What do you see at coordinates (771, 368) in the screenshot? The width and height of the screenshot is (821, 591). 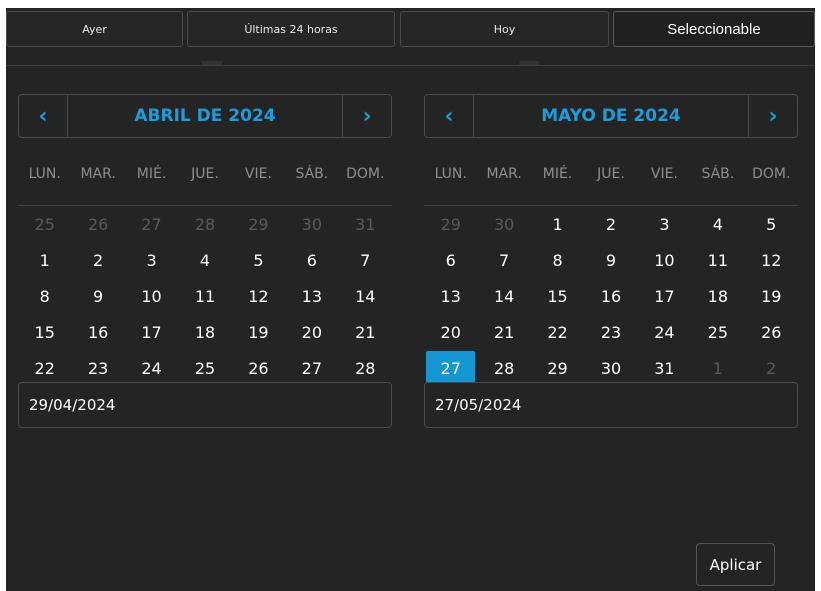 I see `day-cell-outside-month: 2` at bounding box center [771, 368].